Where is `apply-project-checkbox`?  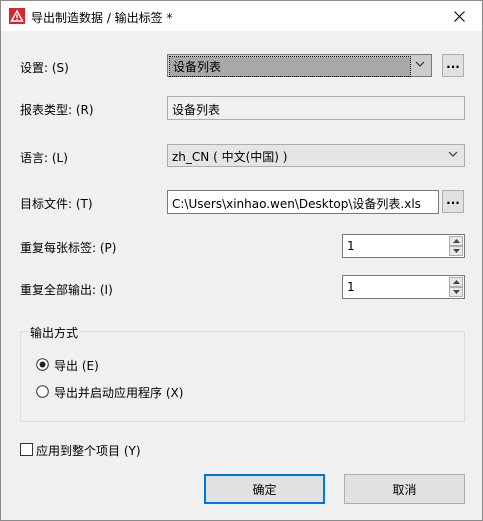 apply-project-checkbox is located at coordinates (26, 449).